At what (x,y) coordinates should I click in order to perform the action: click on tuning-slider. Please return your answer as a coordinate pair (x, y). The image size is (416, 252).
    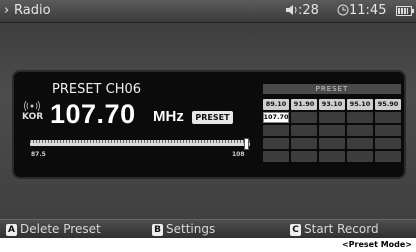
    Looking at the image, I should click on (140, 144).